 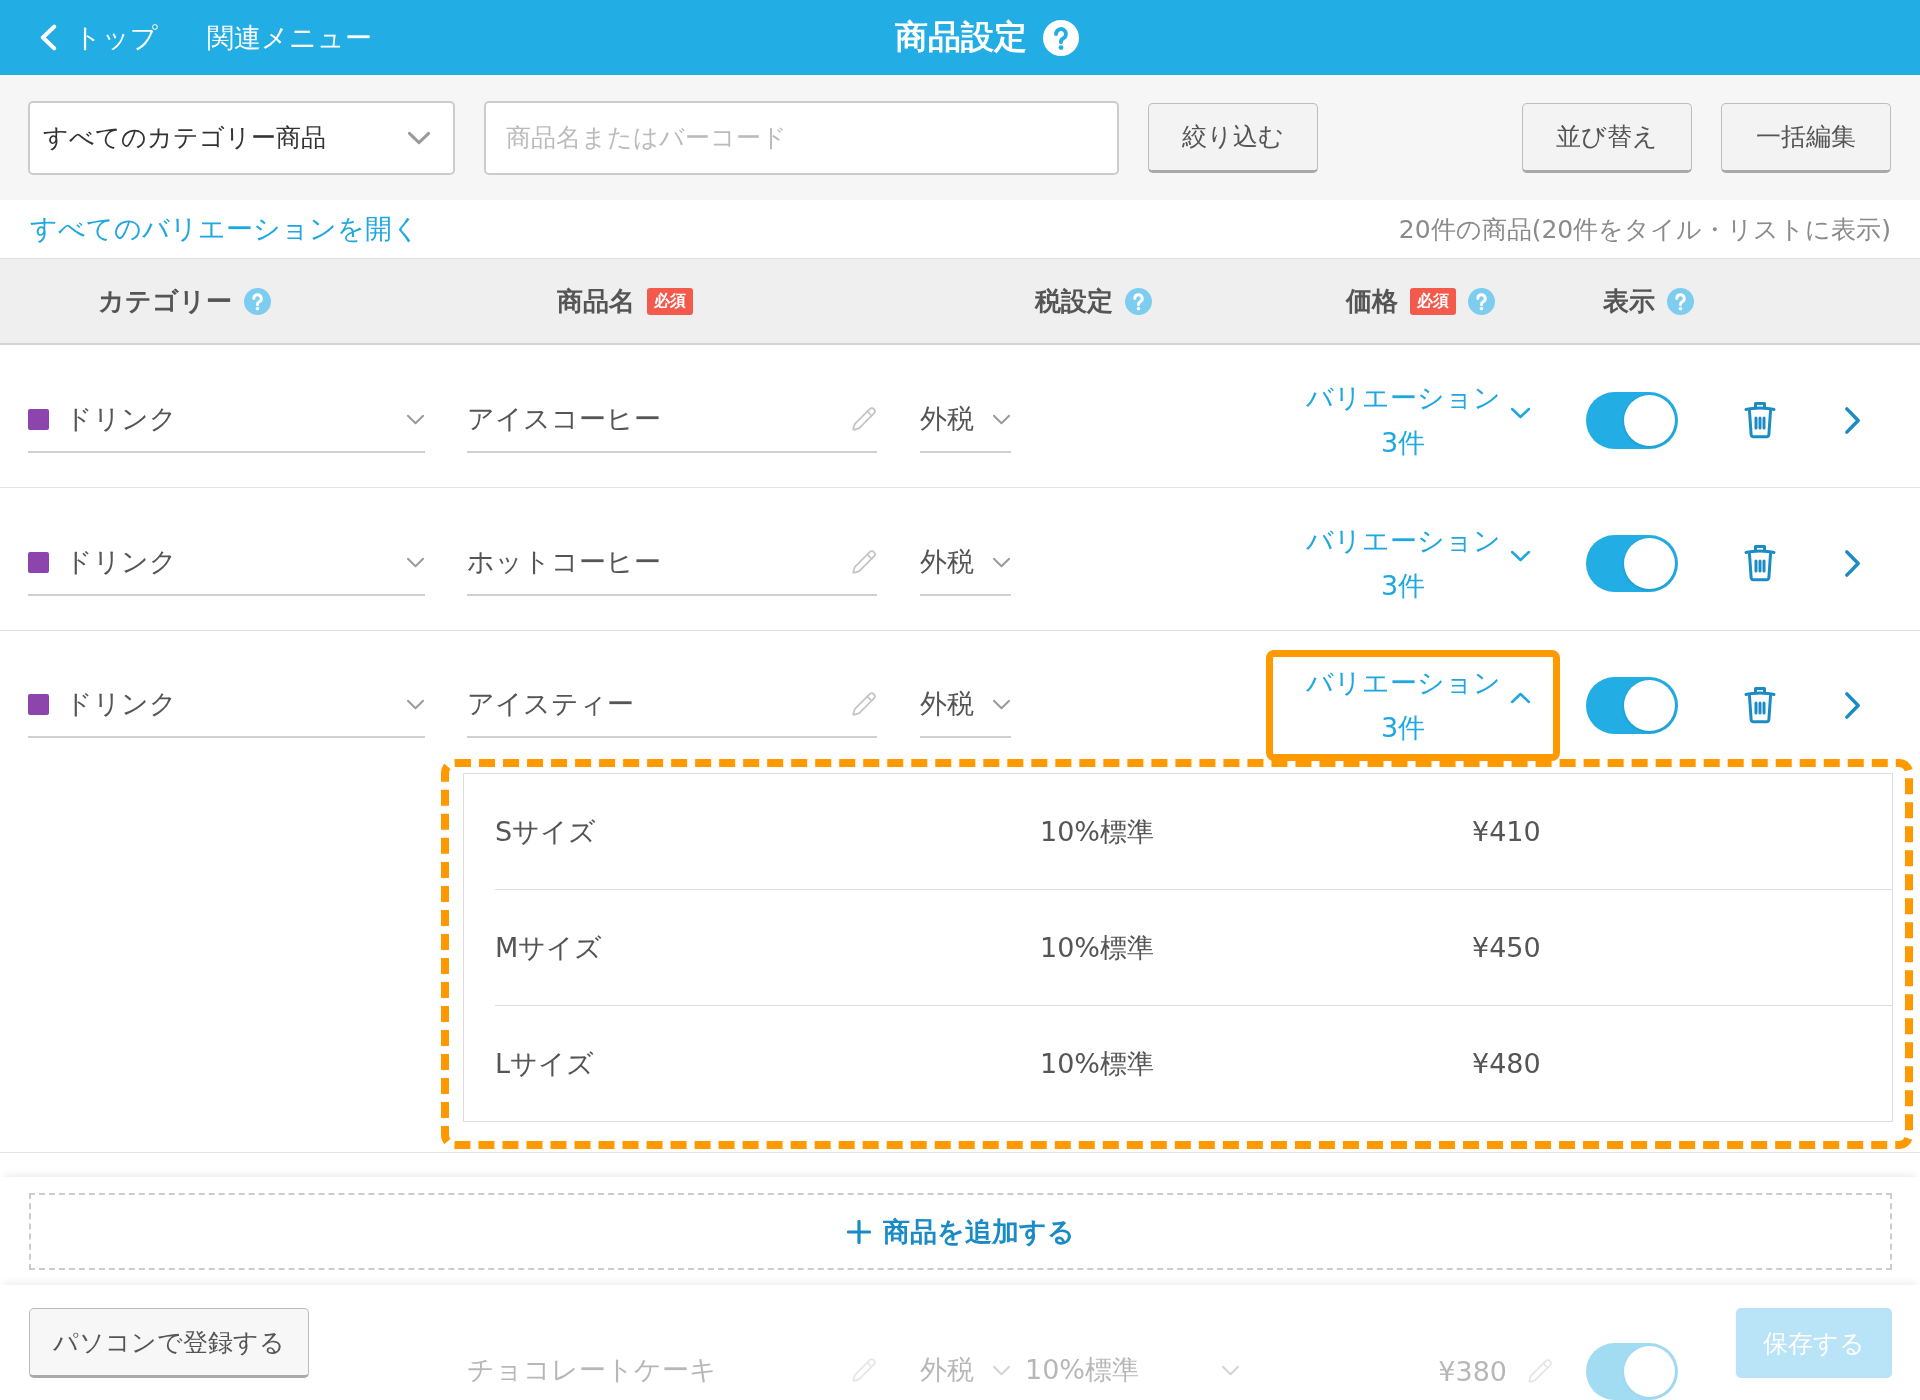 What do you see at coordinates (546, 831) in the screenshot?
I see `variation-name: Sサイズ` at bounding box center [546, 831].